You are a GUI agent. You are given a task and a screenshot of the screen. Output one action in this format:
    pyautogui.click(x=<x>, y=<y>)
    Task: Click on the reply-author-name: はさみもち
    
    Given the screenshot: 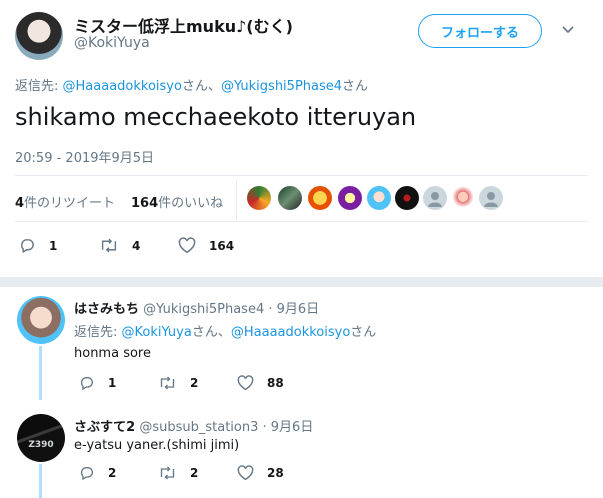 What is the action you would take?
    pyautogui.click(x=106, y=309)
    